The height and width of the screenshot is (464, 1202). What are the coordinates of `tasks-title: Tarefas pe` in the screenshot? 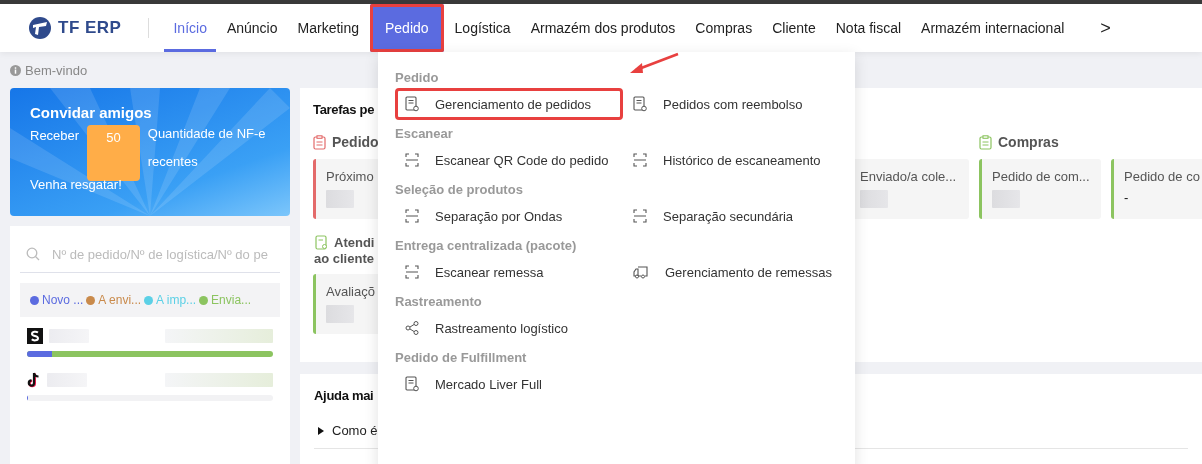 It's located at (344, 109).